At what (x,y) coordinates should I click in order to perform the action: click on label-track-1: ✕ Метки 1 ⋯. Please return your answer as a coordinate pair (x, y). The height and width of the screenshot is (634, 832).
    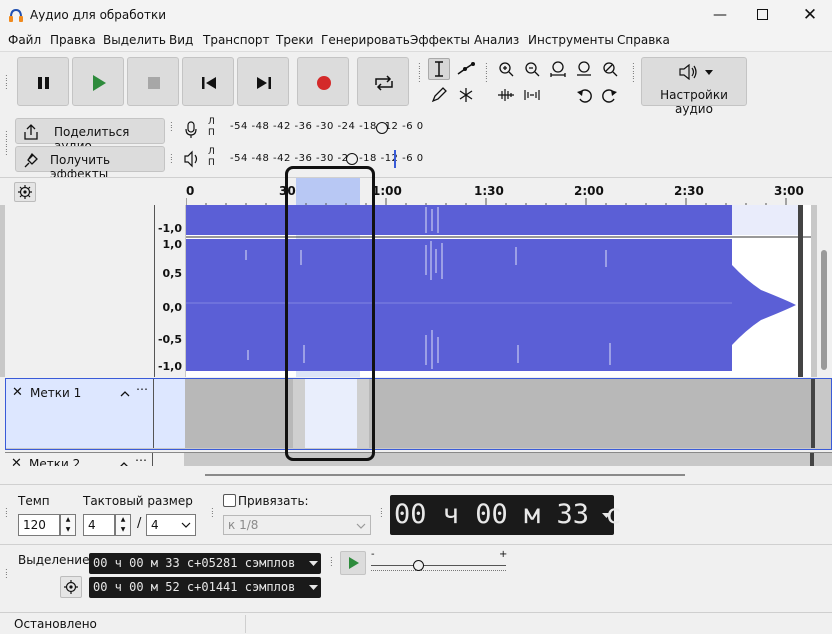
    Looking at the image, I should click on (418, 414).